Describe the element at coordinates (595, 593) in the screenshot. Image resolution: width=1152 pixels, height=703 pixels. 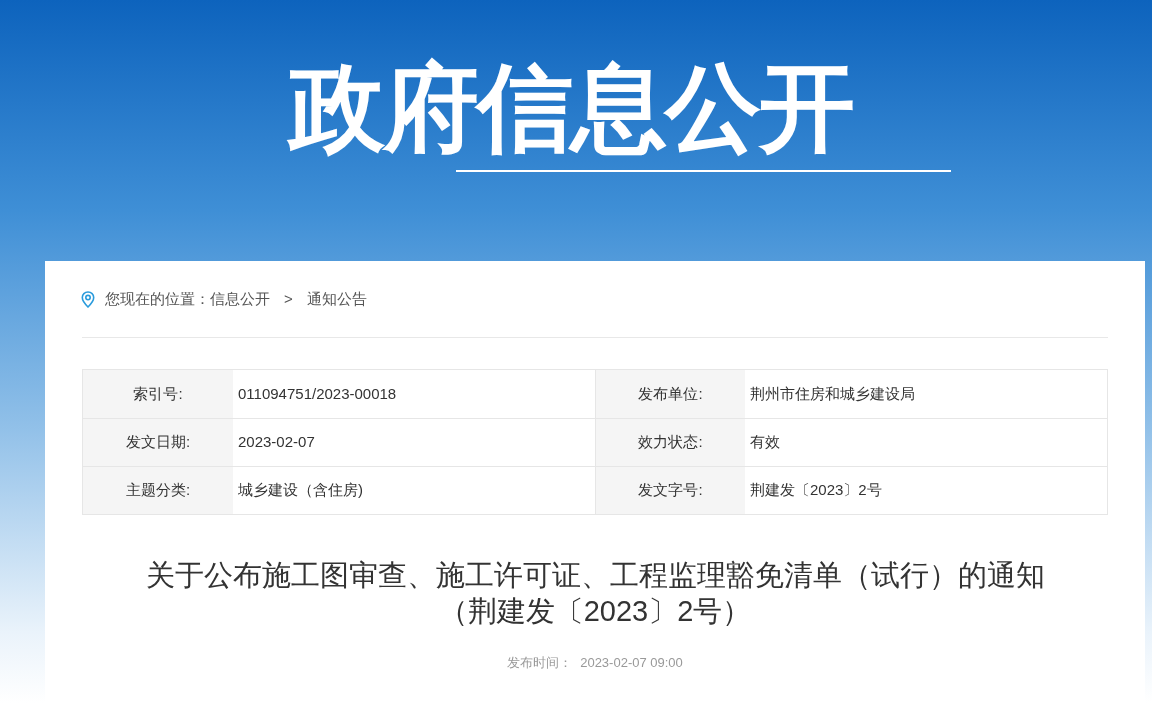
I see `article-title: 关于公布施工图审查、施工许可证、工程监理豁免清单（试行）的通知 （荆建发〔2023〕2号）` at that location.